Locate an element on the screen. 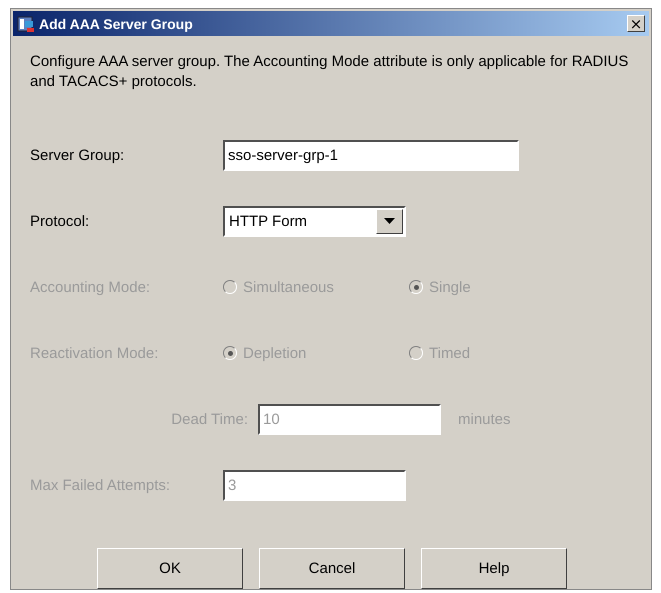 Image resolution: width=661 pixels, height=593 pixels. field-label: Reactivation Mode: is located at coordinates (95, 353).